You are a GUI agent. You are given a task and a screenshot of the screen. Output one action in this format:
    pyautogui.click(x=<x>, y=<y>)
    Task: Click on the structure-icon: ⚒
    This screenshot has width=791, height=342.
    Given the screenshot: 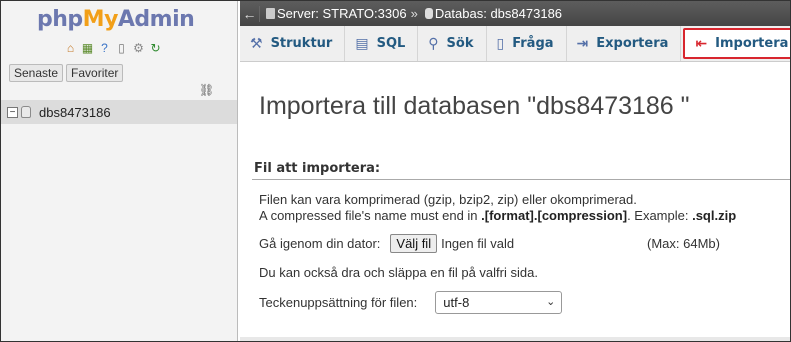 What is the action you would take?
    pyautogui.click(x=256, y=43)
    